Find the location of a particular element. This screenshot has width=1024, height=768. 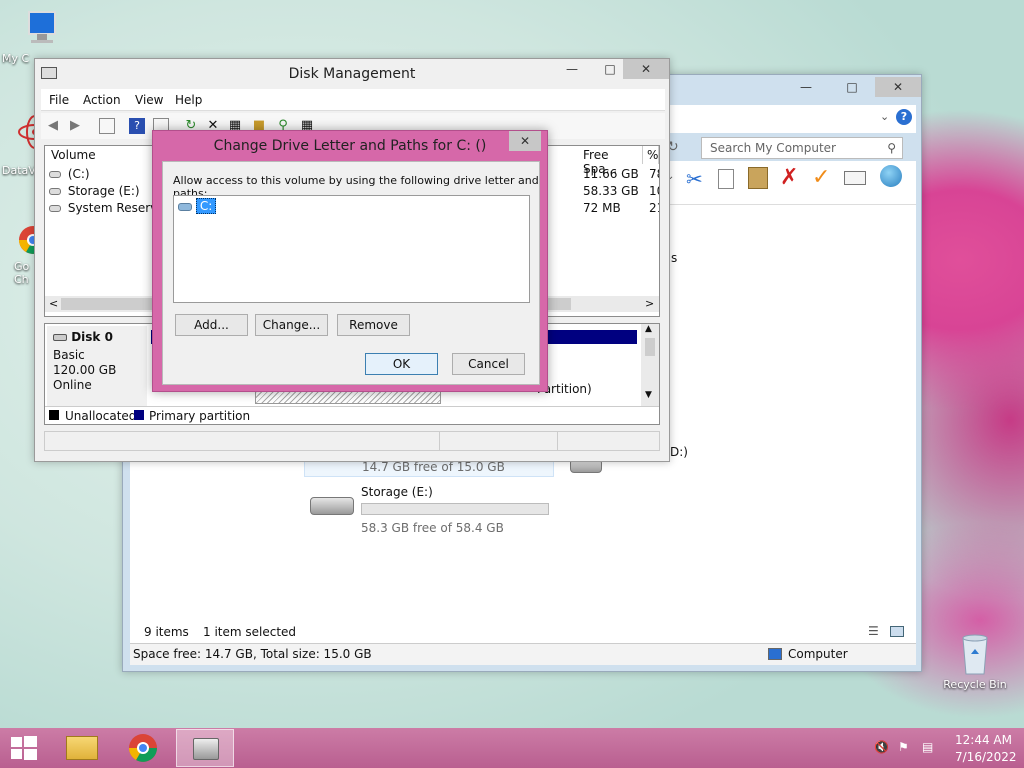

status-divider is located at coordinates (557, 441).